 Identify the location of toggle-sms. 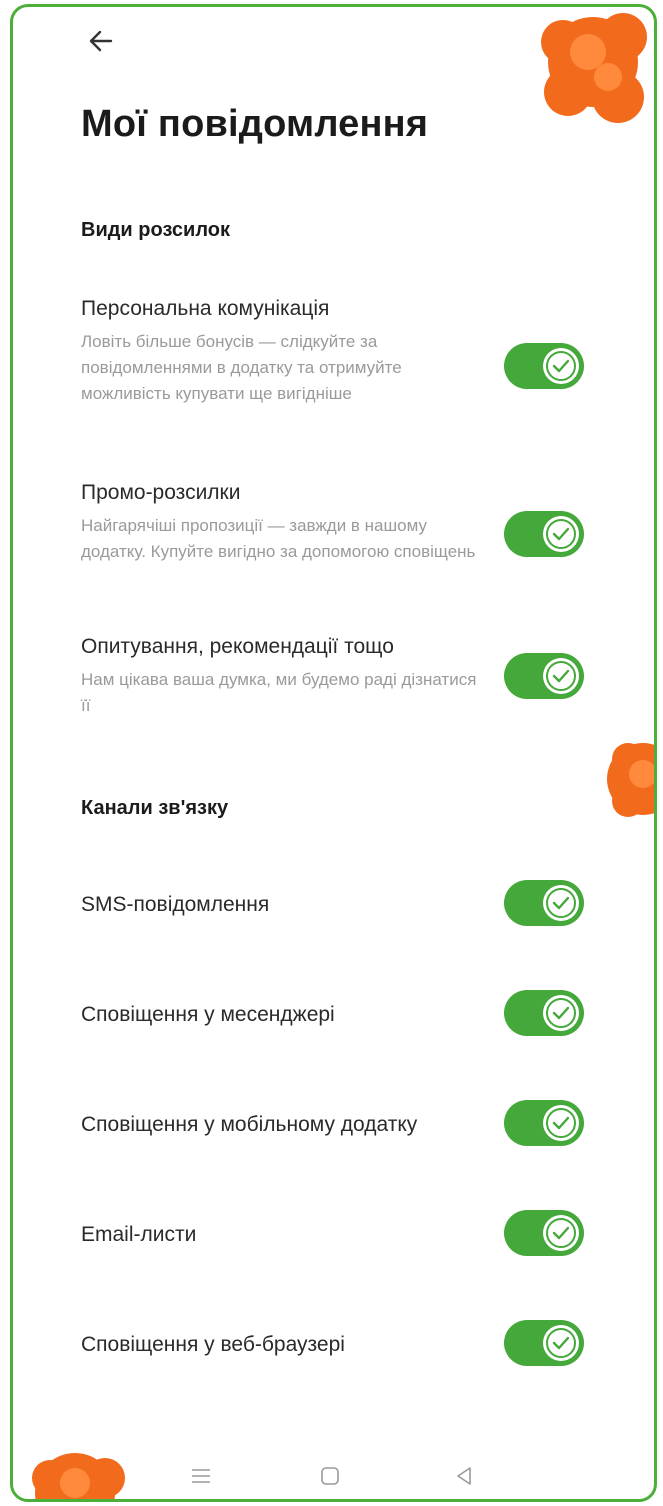
(544, 903).